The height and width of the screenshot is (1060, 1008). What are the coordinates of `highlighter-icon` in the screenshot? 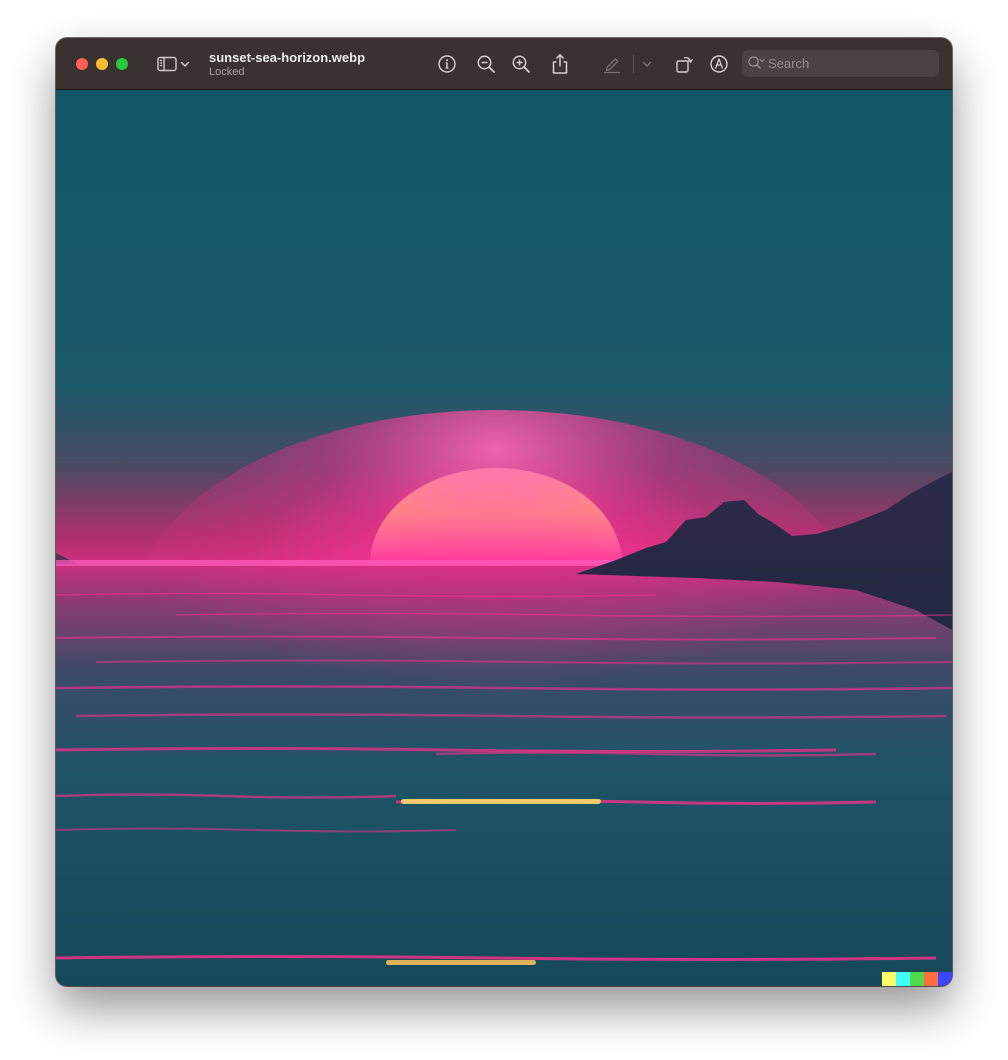 It's located at (612, 64).